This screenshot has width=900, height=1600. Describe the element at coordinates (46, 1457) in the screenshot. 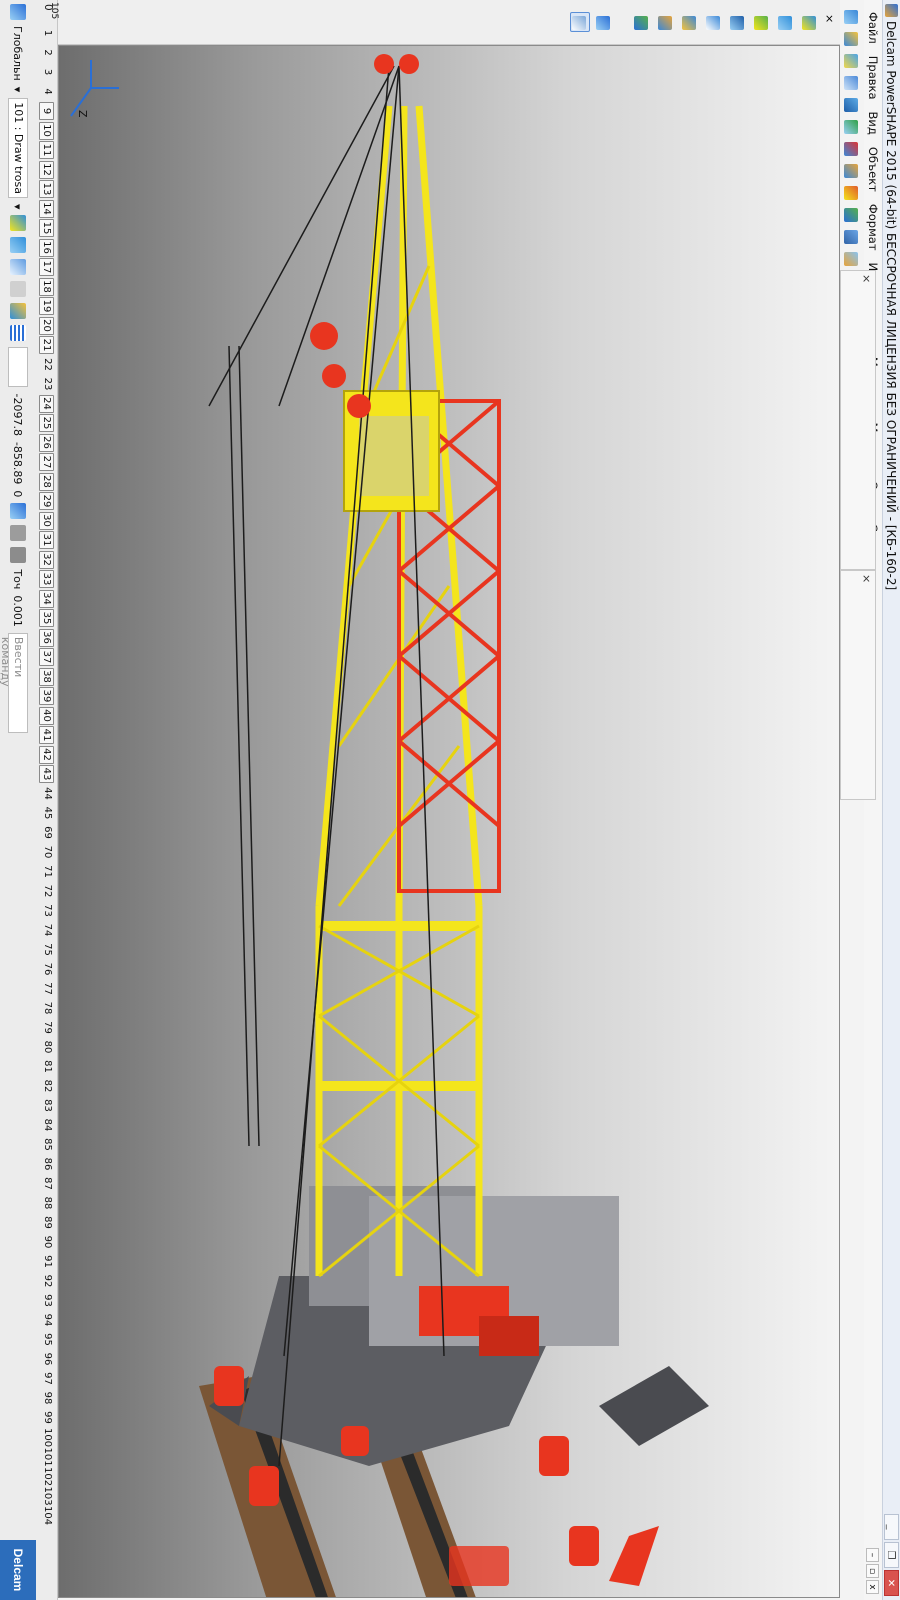

I see `layer-tab: 101` at that location.